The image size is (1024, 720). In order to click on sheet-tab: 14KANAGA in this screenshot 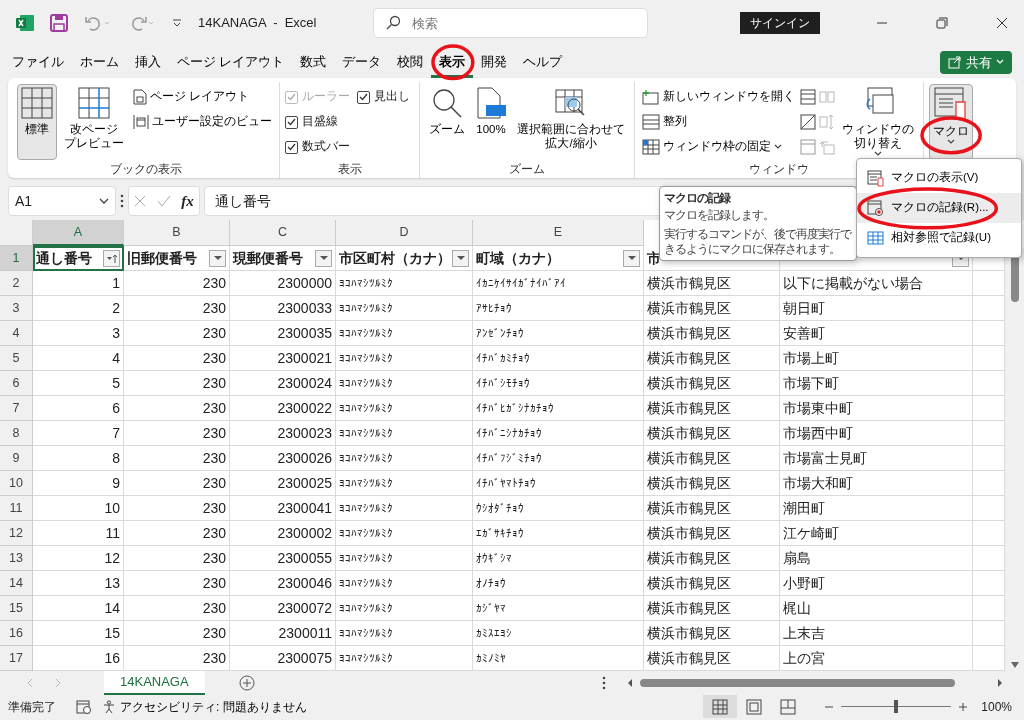, I will do `click(154, 683)`.